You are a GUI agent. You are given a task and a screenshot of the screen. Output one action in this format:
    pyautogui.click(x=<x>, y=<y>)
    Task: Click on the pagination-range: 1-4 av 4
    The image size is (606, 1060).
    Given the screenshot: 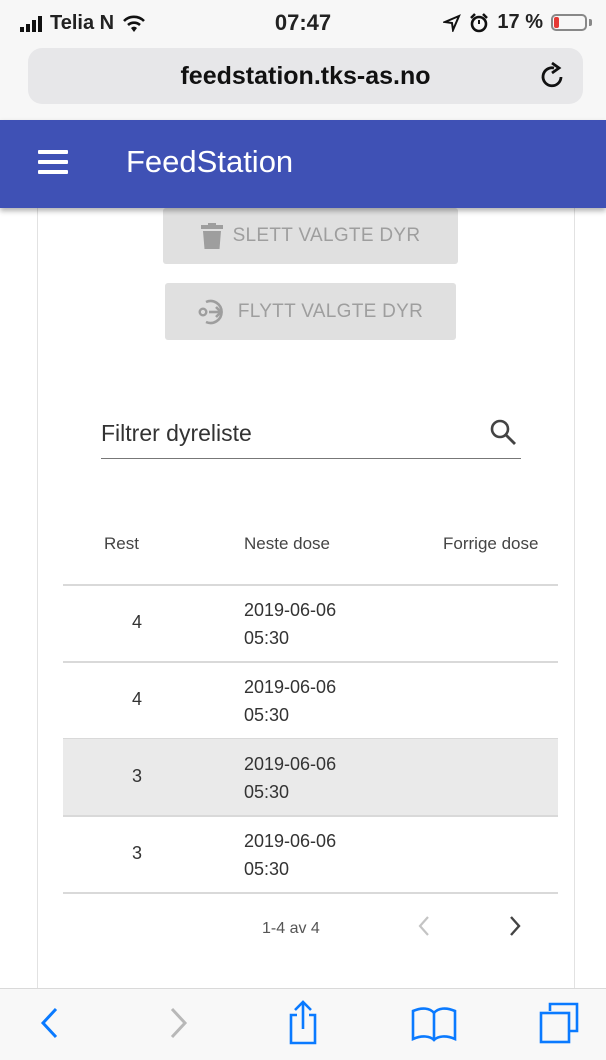 What is the action you would take?
    pyautogui.click(x=291, y=928)
    